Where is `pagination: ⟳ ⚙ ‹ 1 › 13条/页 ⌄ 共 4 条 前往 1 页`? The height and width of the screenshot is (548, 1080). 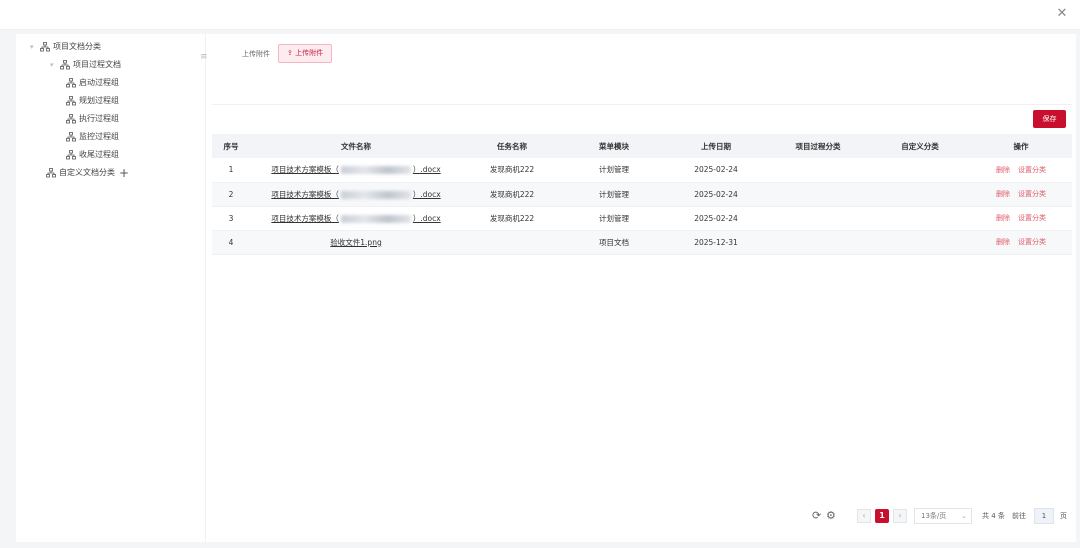 pagination: ⟳ ⚙ ‹ 1 › 13条/页 ⌄ 共 4 条 前往 1 页 is located at coordinates (642, 517).